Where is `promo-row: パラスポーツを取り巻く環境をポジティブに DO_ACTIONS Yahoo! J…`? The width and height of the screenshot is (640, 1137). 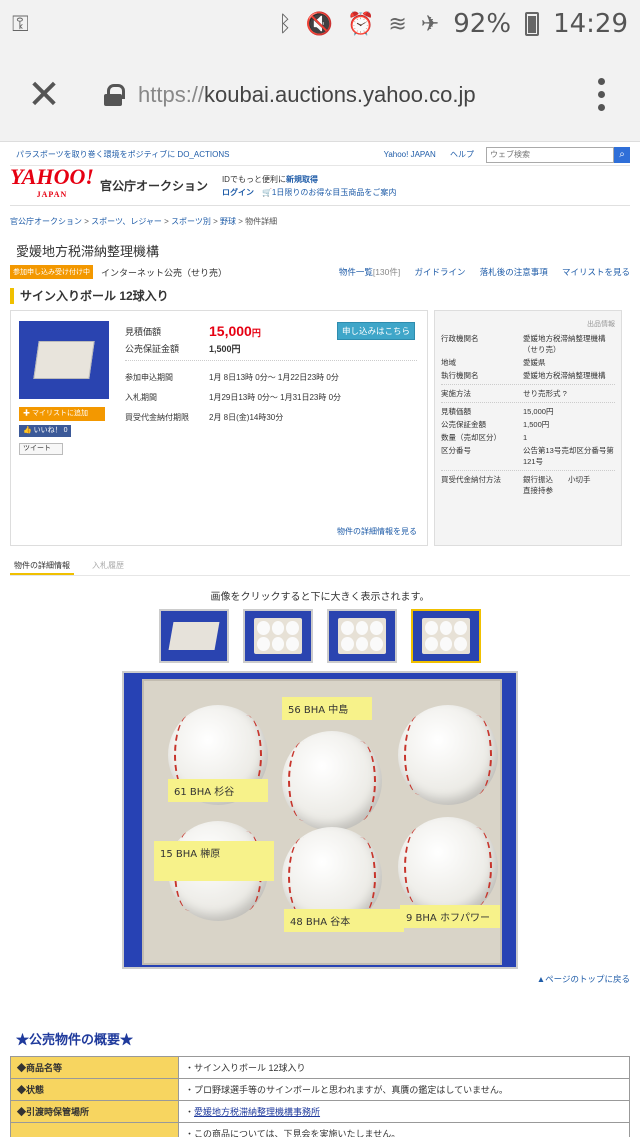 promo-row: パラスポーツを取り巻く環境をポジティブに DO_ACTIONS Yahoo! J… is located at coordinates (320, 155).